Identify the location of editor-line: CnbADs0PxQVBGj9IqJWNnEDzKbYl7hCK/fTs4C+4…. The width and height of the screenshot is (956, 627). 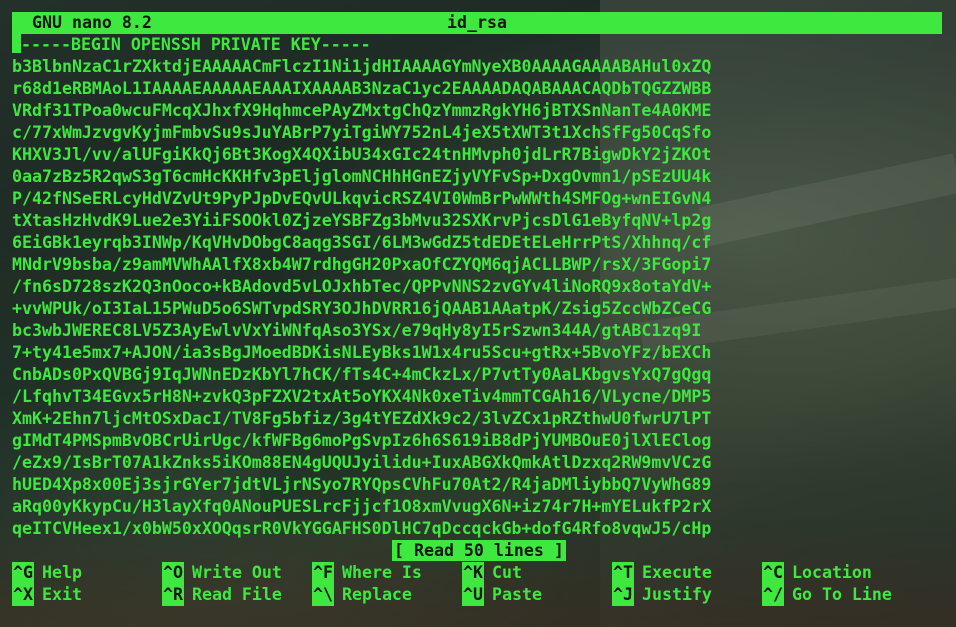
(365, 375).